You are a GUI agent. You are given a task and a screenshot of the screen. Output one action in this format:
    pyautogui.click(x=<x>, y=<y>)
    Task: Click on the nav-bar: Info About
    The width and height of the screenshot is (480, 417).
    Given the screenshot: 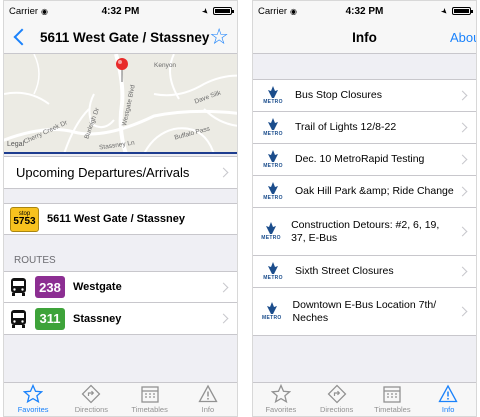 What is the action you would take?
    pyautogui.click(x=364, y=37)
    